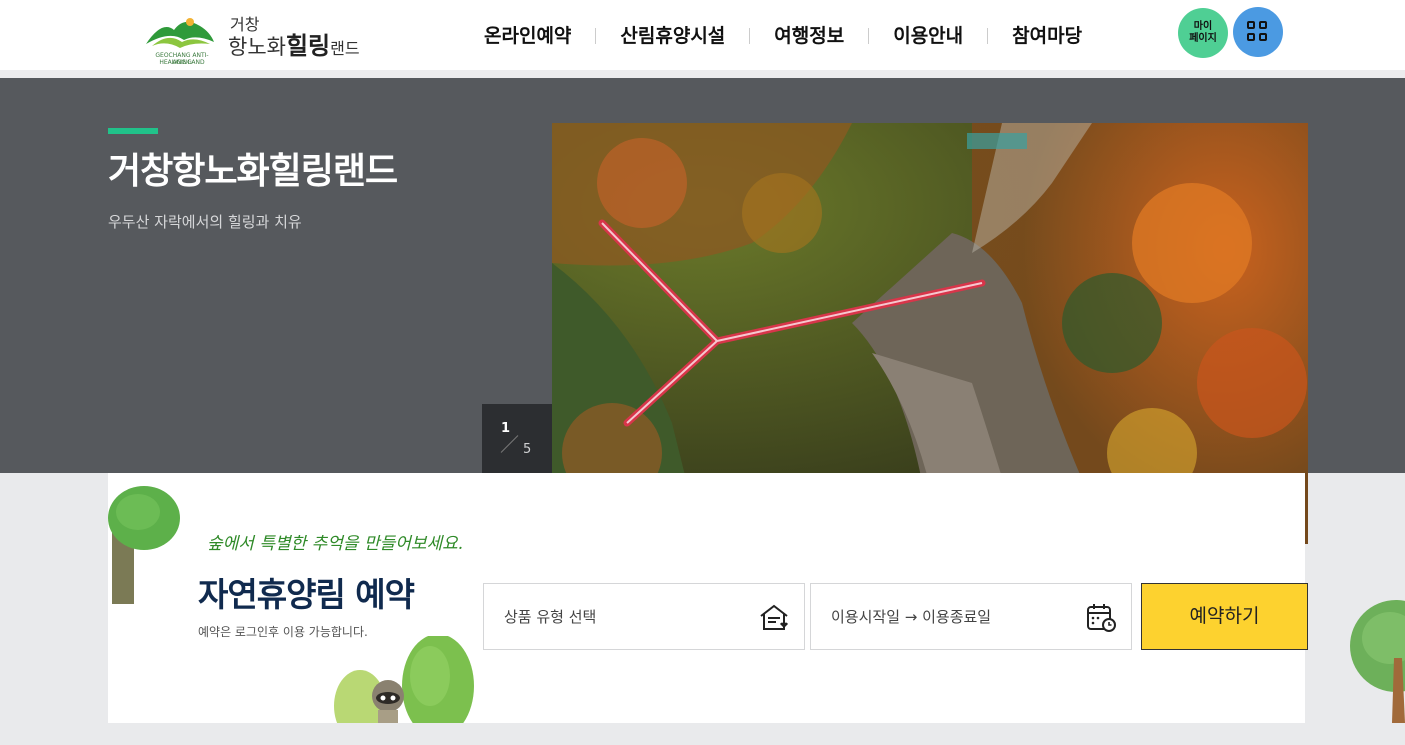  What do you see at coordinates (245, 24) in the screenshot?
I see `logo-text-line1: 거창` at bounding box center [245, 24].